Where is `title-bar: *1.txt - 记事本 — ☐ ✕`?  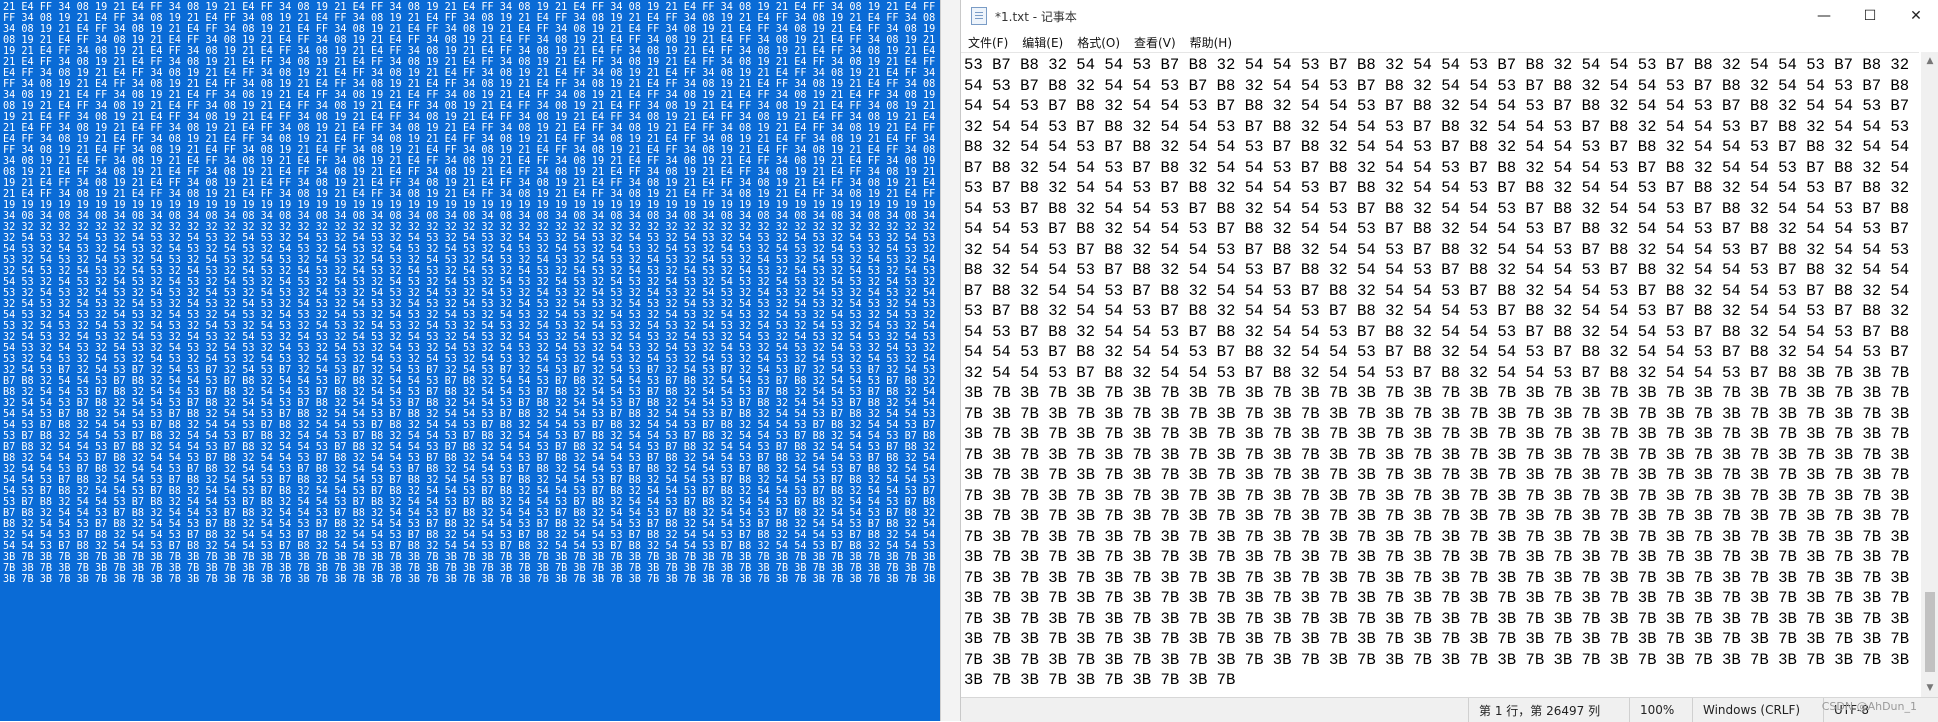 title-bar: *1.txt - 记事本 — ☐ ✕ is located at coordinates (1449, 16).